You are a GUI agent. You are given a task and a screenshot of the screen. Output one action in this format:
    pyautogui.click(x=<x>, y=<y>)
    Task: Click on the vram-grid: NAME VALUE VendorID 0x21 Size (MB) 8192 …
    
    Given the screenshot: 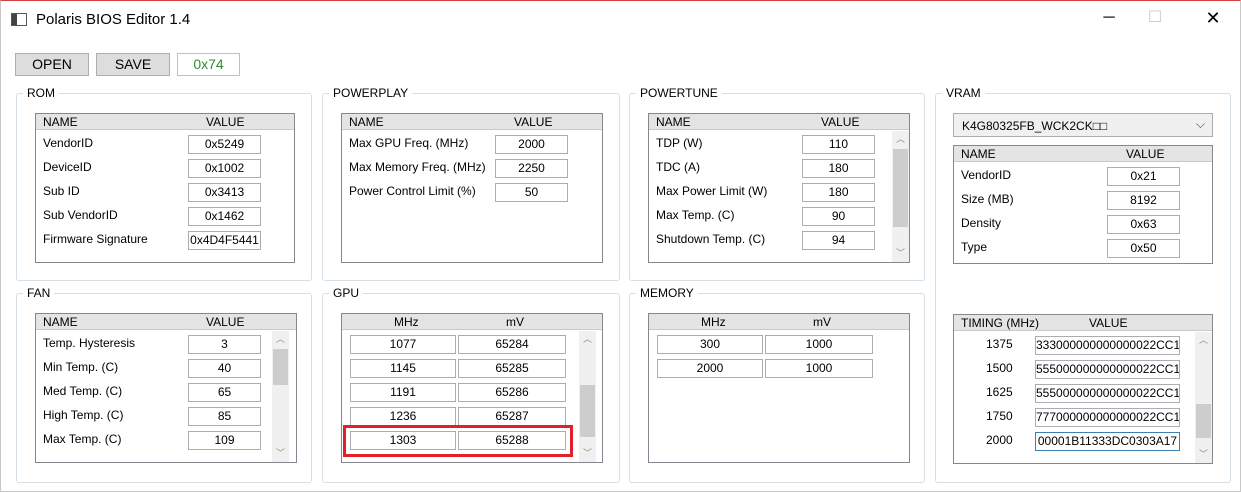 What is the action you would take?
    pyautogui.click(x=1083, y=204)
    